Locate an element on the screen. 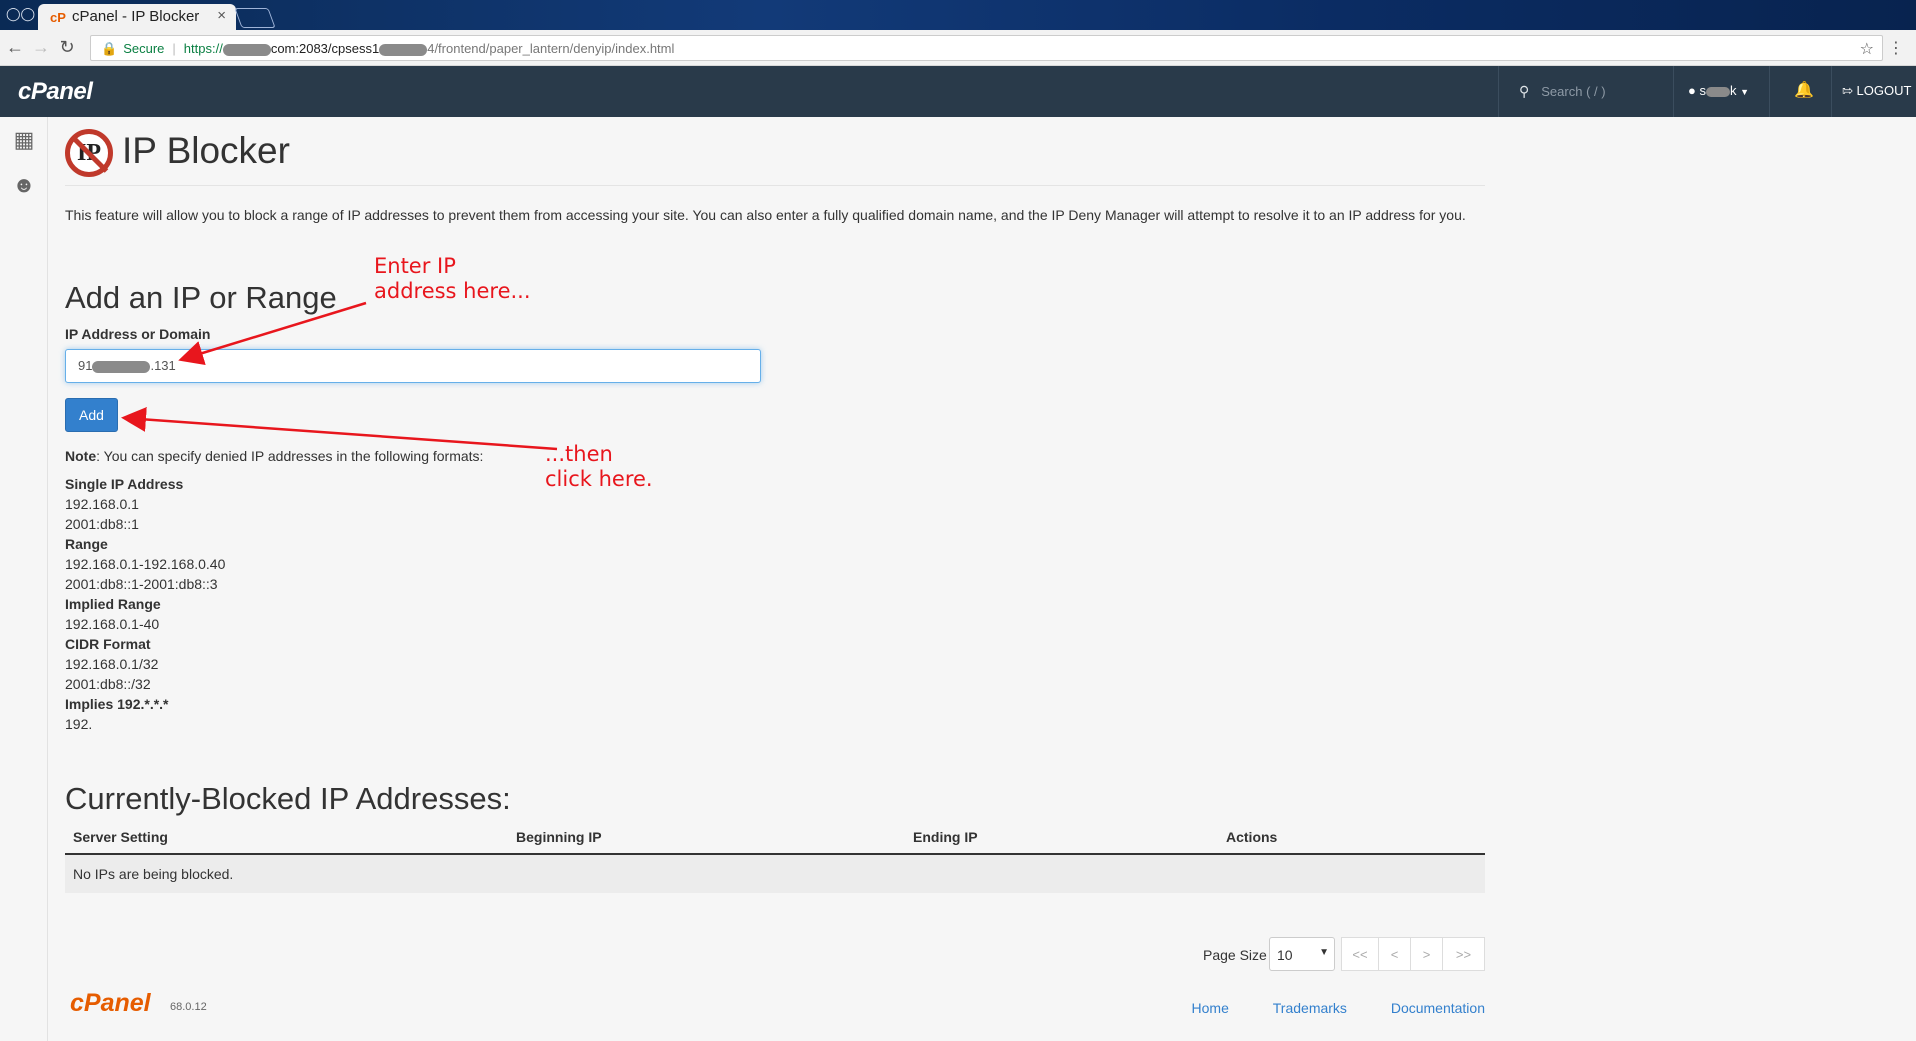 The height and width of the screenshot is (1041, 1916). arrow-to-input is located at coordinates (272, 333).